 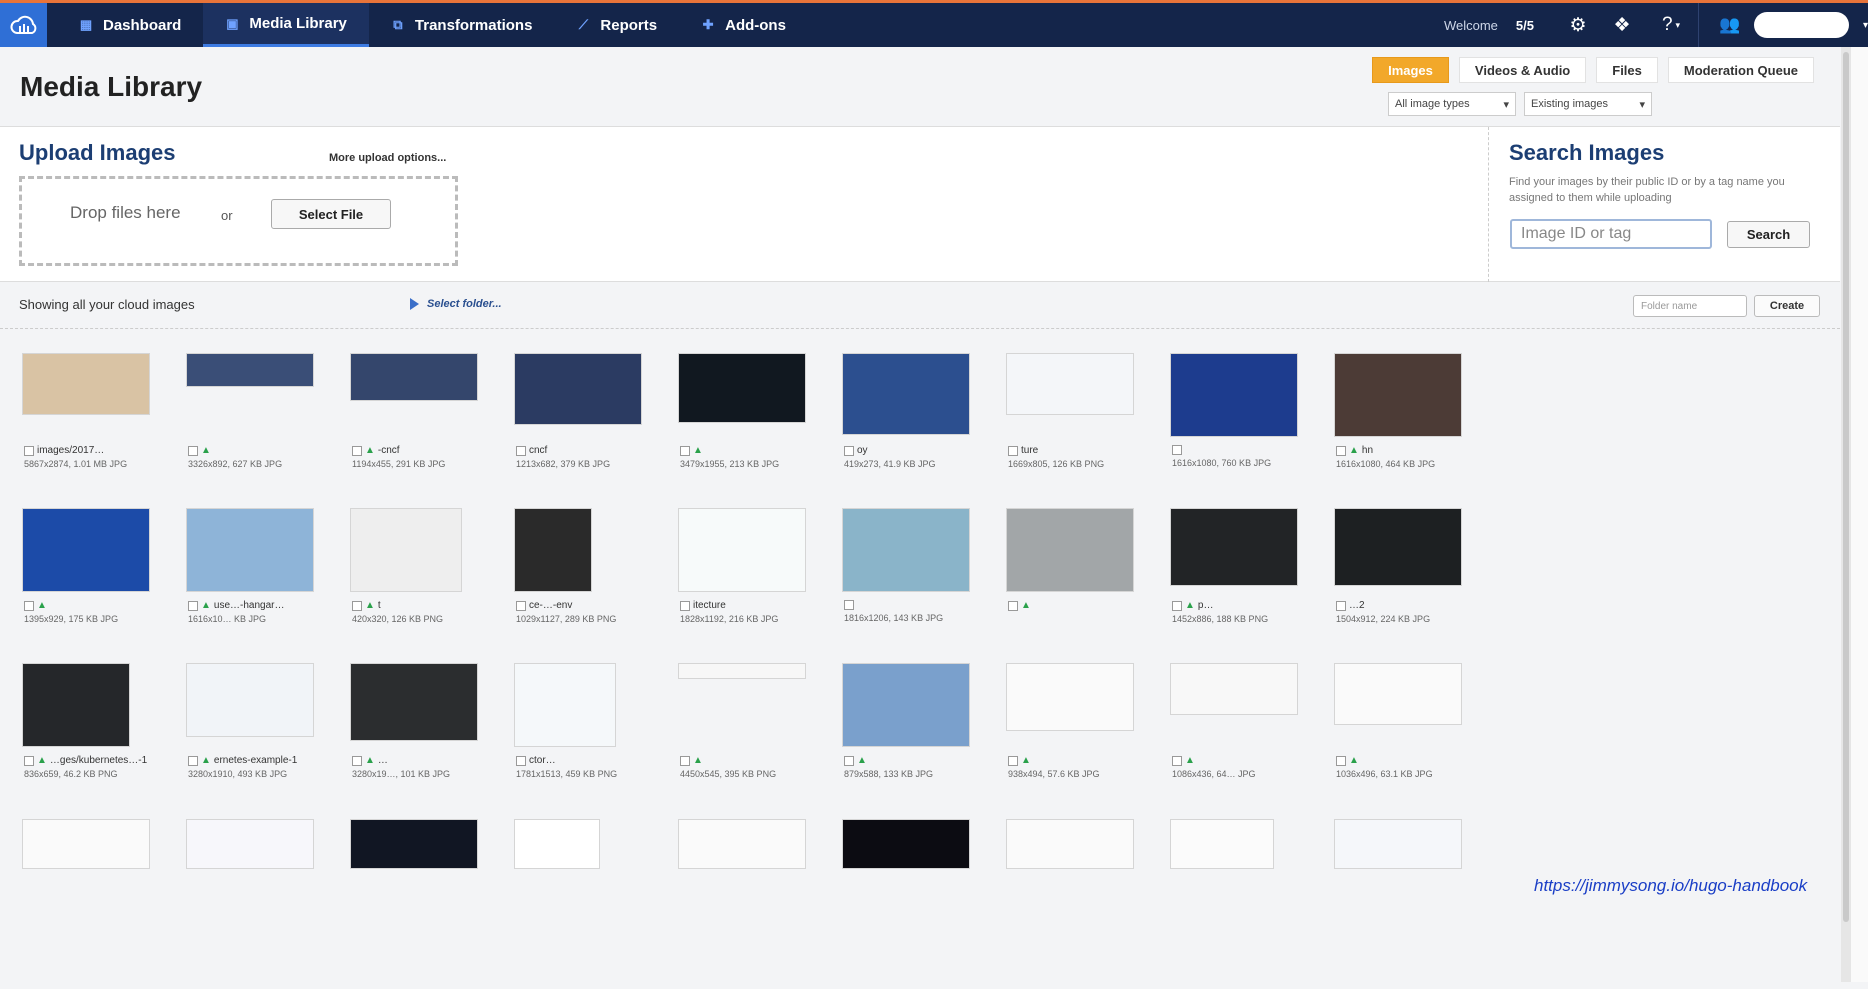 I want to click on image-card: ▲ 879x588, 133 KB JPG, so click(x=922, y=748).